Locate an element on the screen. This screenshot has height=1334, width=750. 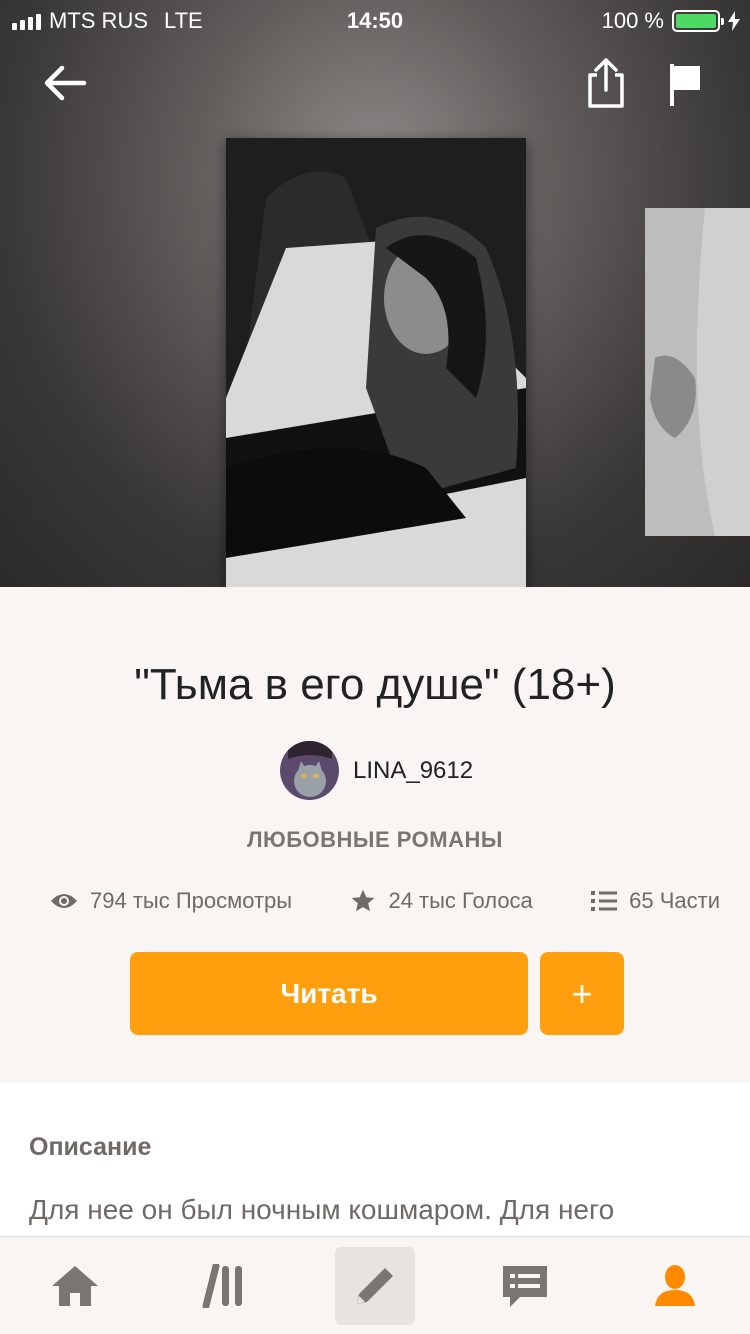
tab-library is located at coordinates (225, 1285).